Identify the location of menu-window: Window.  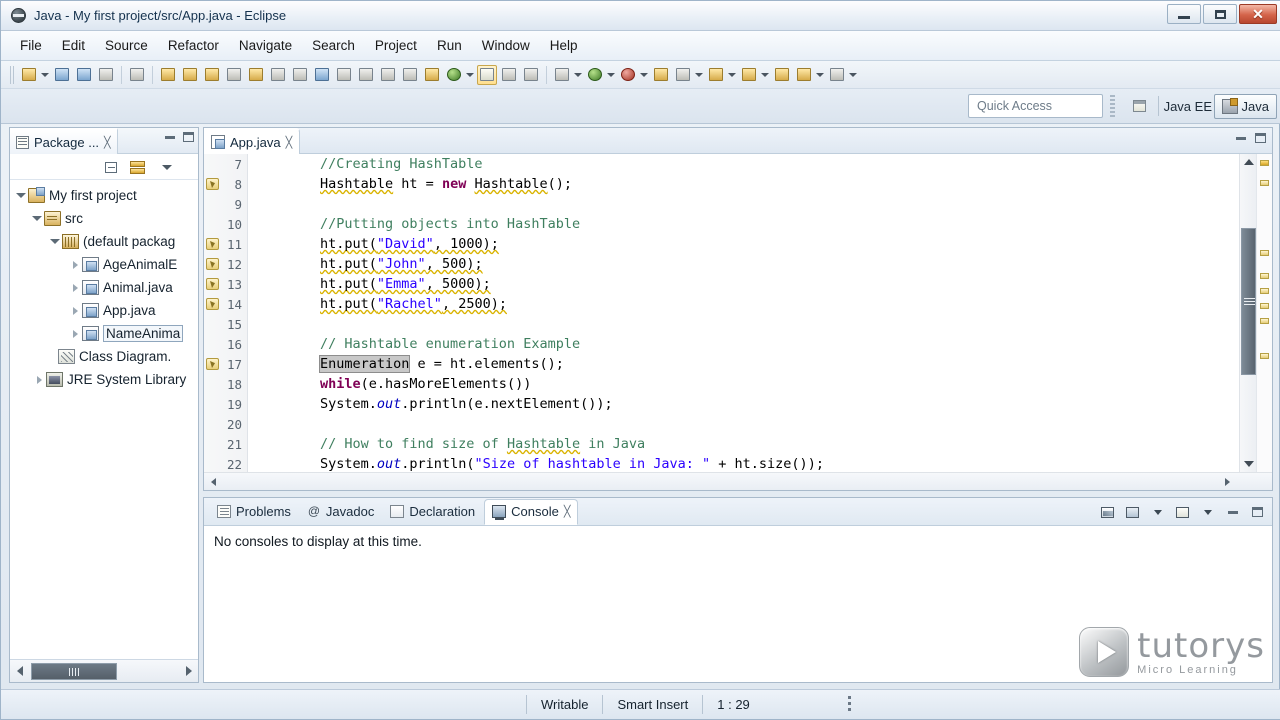
(506, 45).